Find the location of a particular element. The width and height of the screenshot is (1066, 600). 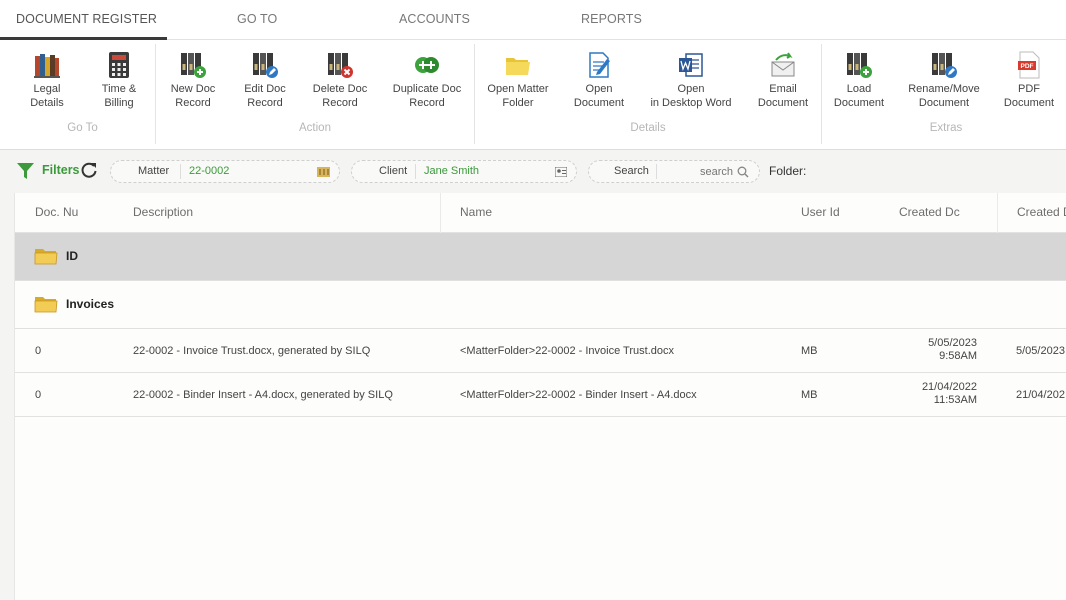

group-row-invoices: Invoices is located at coordinates (540, 305).